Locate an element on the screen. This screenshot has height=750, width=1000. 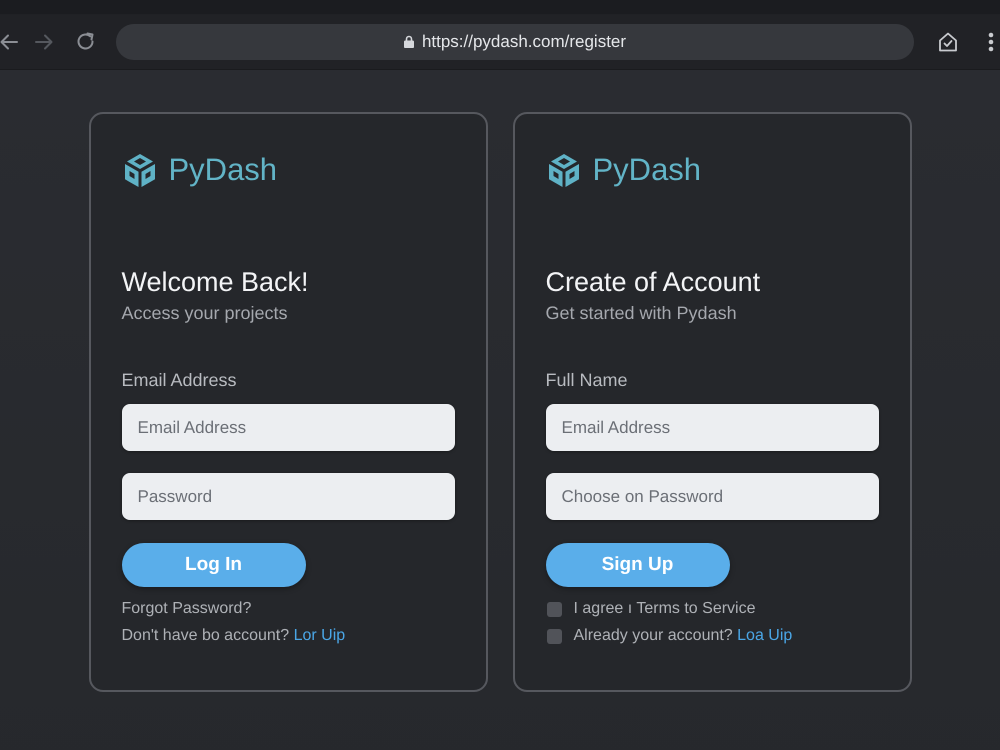
account-link: Loa Uip is located at coordinates (764, 635).